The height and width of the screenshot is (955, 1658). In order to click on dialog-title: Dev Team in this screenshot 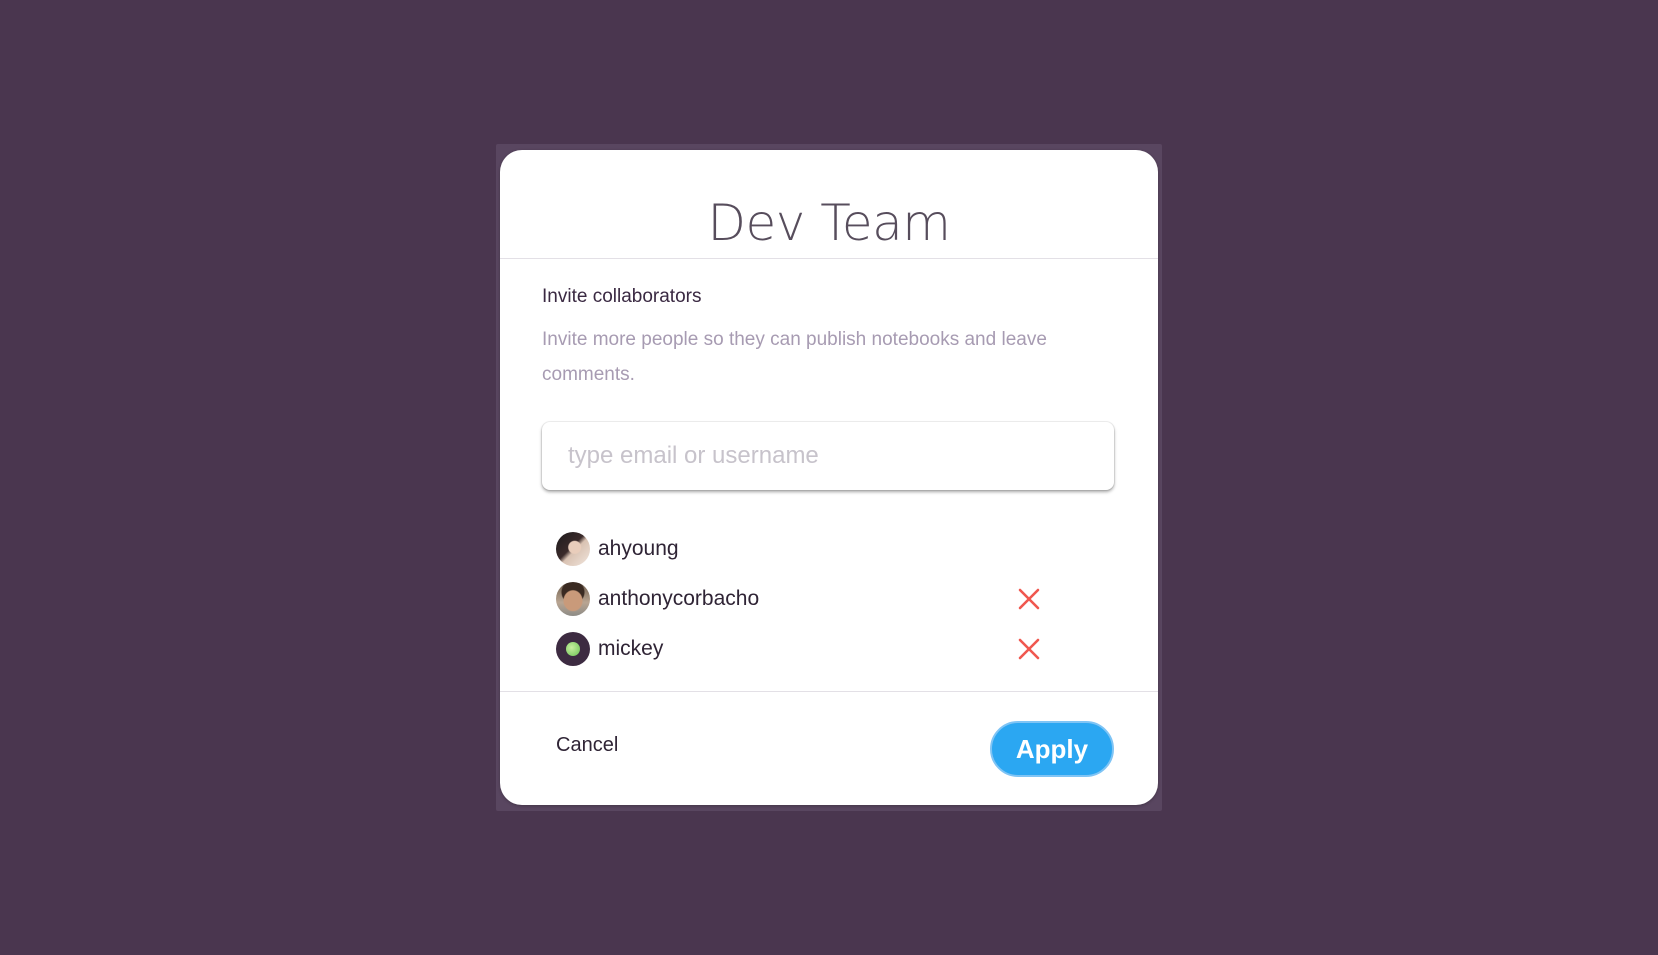, I will do `click(829, 223)`.